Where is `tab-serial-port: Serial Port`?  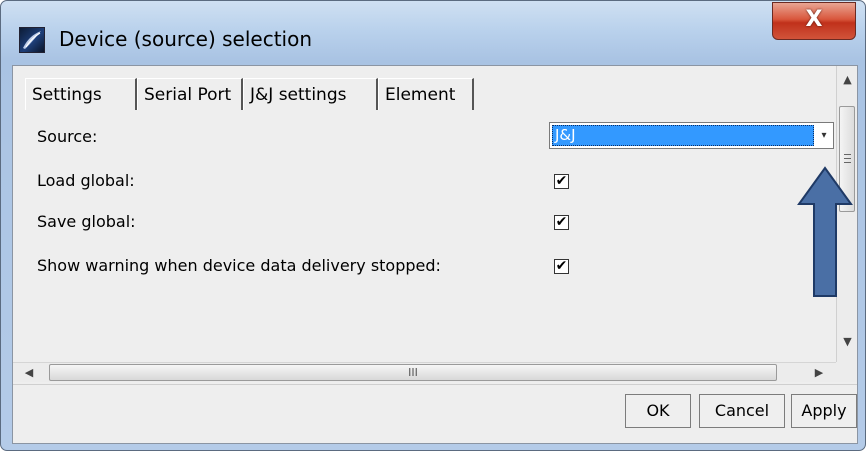
tab-serial-port: Serial Port is located at coordinates (190, 94).